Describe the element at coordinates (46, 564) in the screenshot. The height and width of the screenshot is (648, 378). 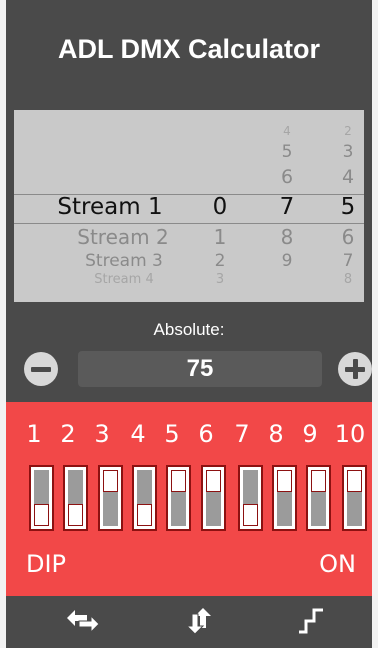
I see `dip-label: DIP` at that location.